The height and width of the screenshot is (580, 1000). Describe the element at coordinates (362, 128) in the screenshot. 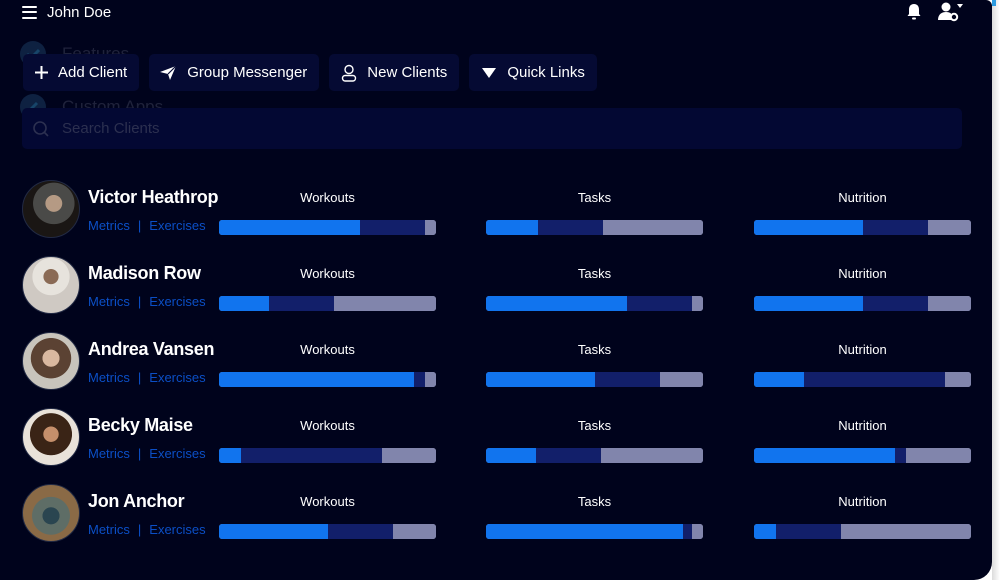

I see `search-input` at that location.